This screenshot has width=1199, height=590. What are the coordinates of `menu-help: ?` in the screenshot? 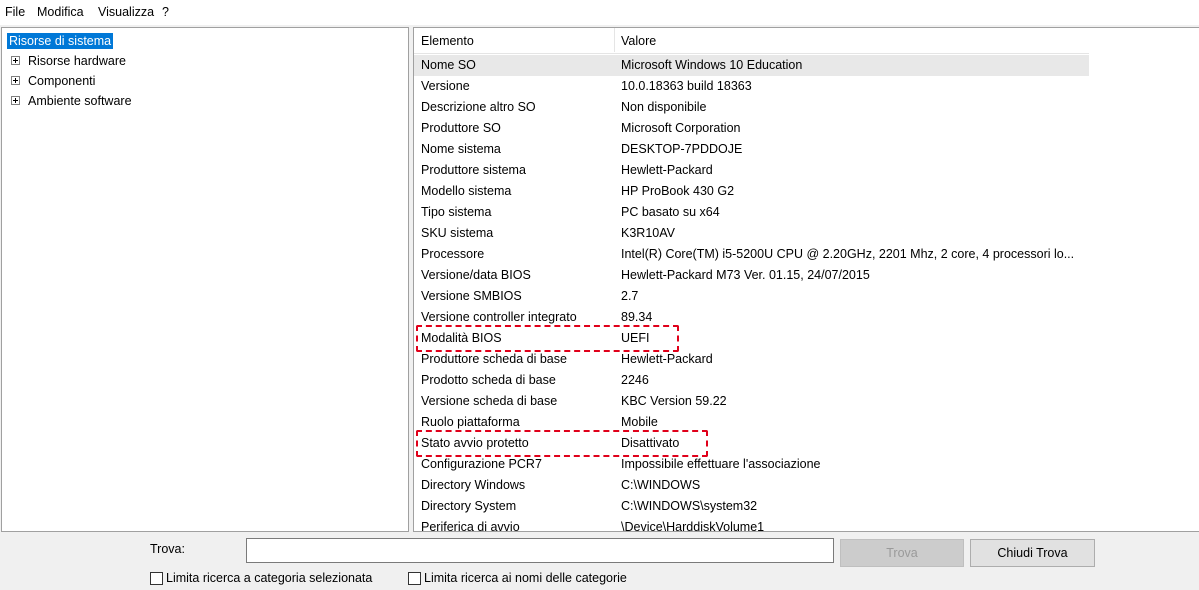 It's located at (165, 12).